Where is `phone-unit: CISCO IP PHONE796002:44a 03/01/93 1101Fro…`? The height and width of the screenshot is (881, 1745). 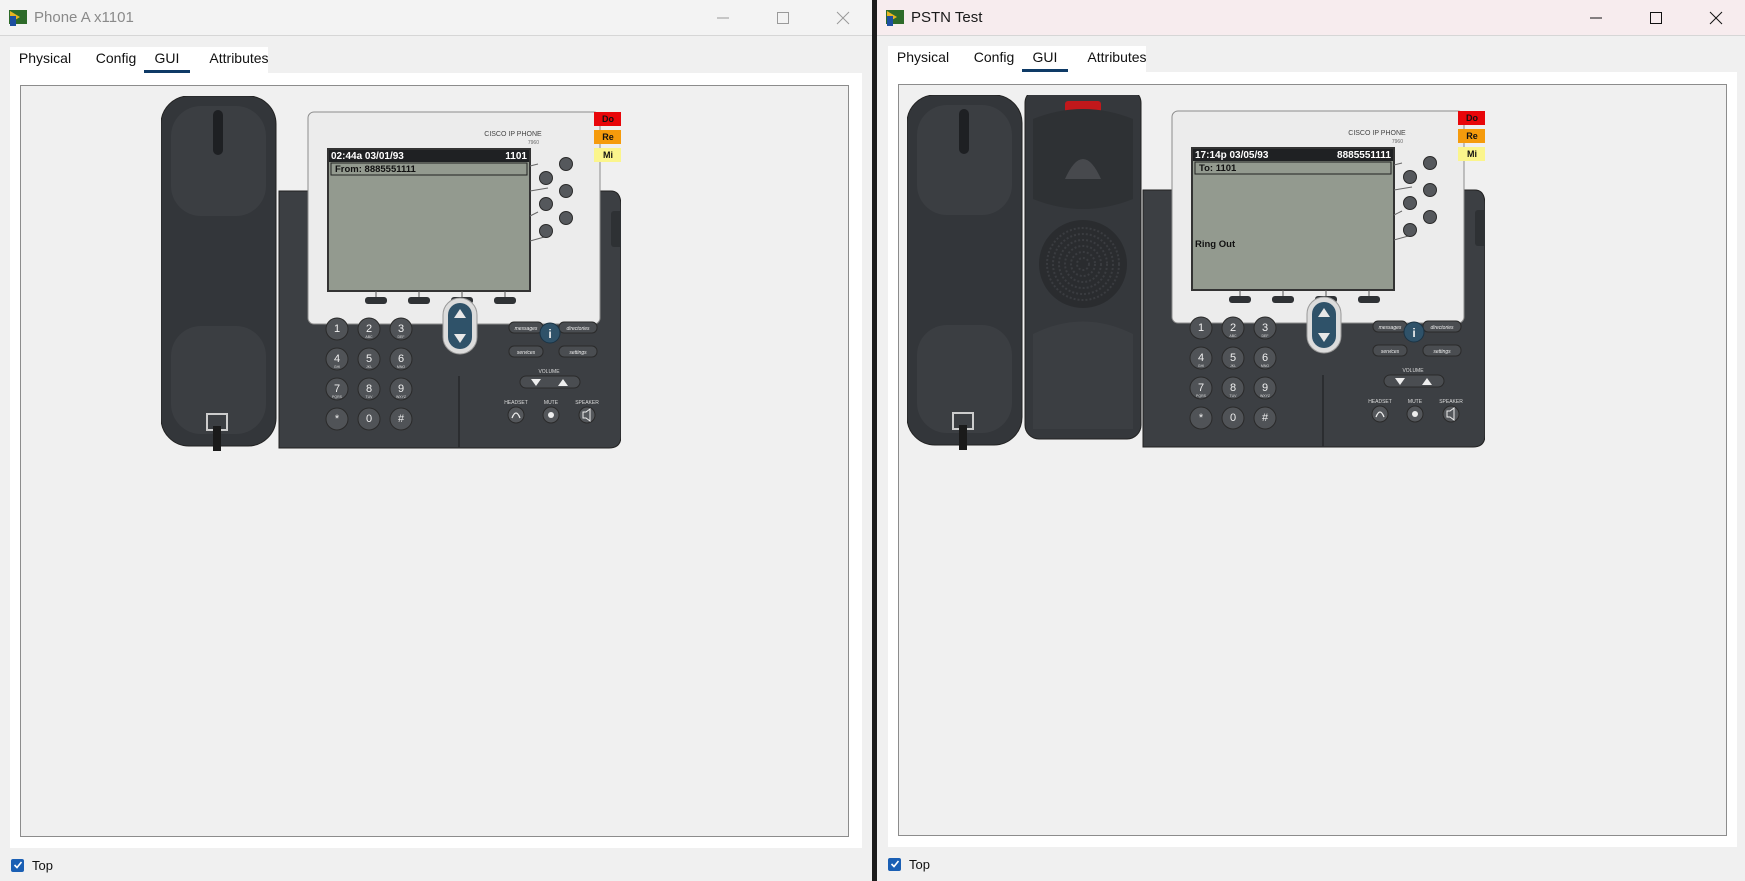 phone-unit: CISCO IP PHONE796002:44a 03/01/93 1101Fro… is located at coordinates (450, 280).